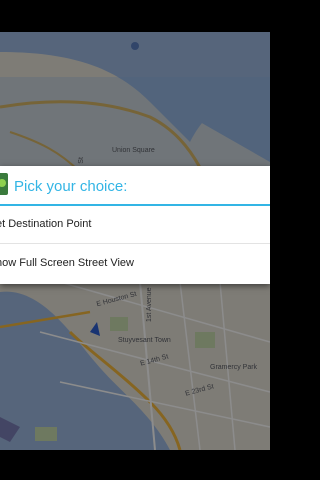  What do you see at coordinates (46, 224) in the screenshot?
I see `option-label: et Destination Point` at bounding box center [46, 224].